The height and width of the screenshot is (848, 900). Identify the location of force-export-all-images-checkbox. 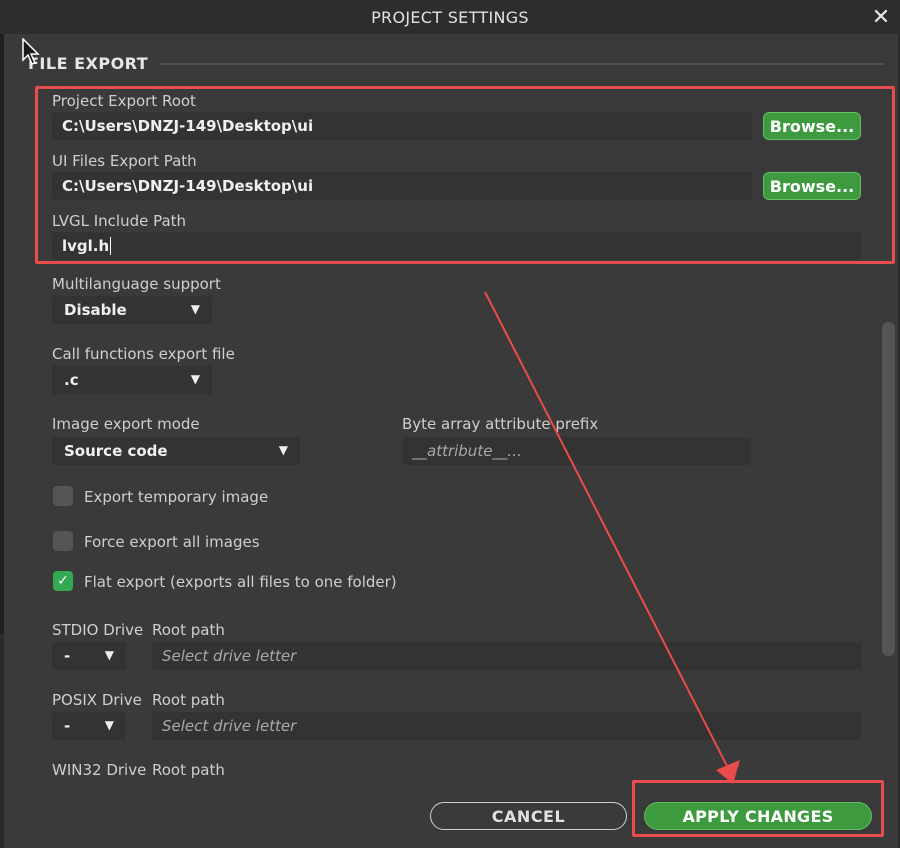
(63, 541).